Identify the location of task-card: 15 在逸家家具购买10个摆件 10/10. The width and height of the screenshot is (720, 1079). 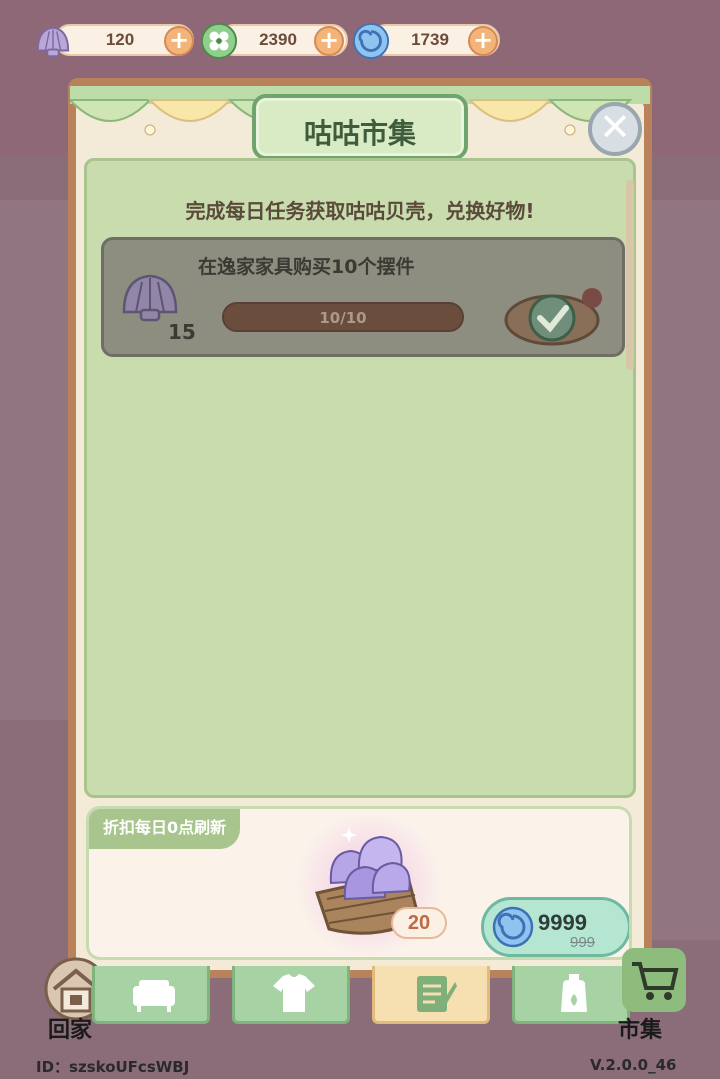
(363, 297).